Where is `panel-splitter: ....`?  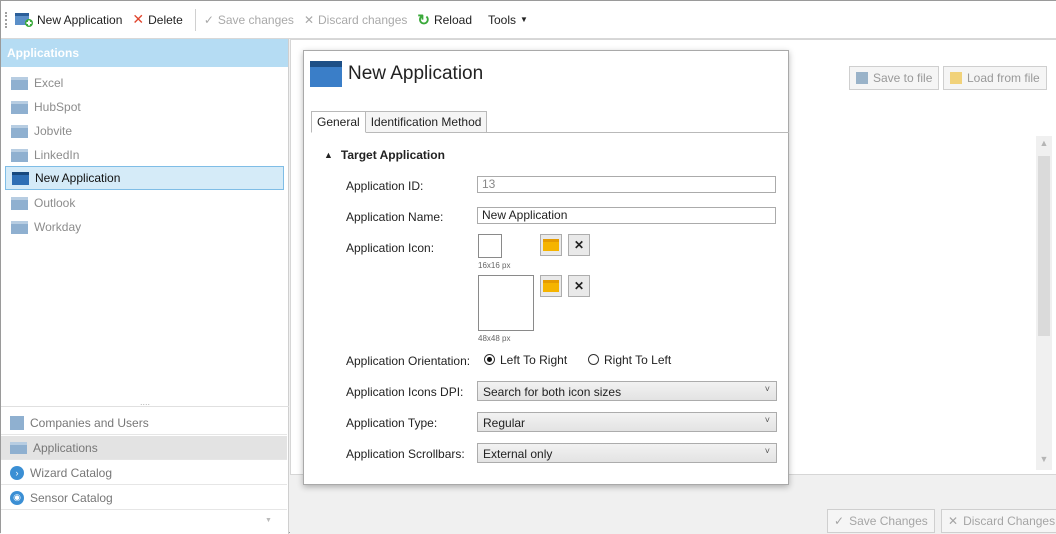
panel-splitter: .... is located at coordinates (145, 402).